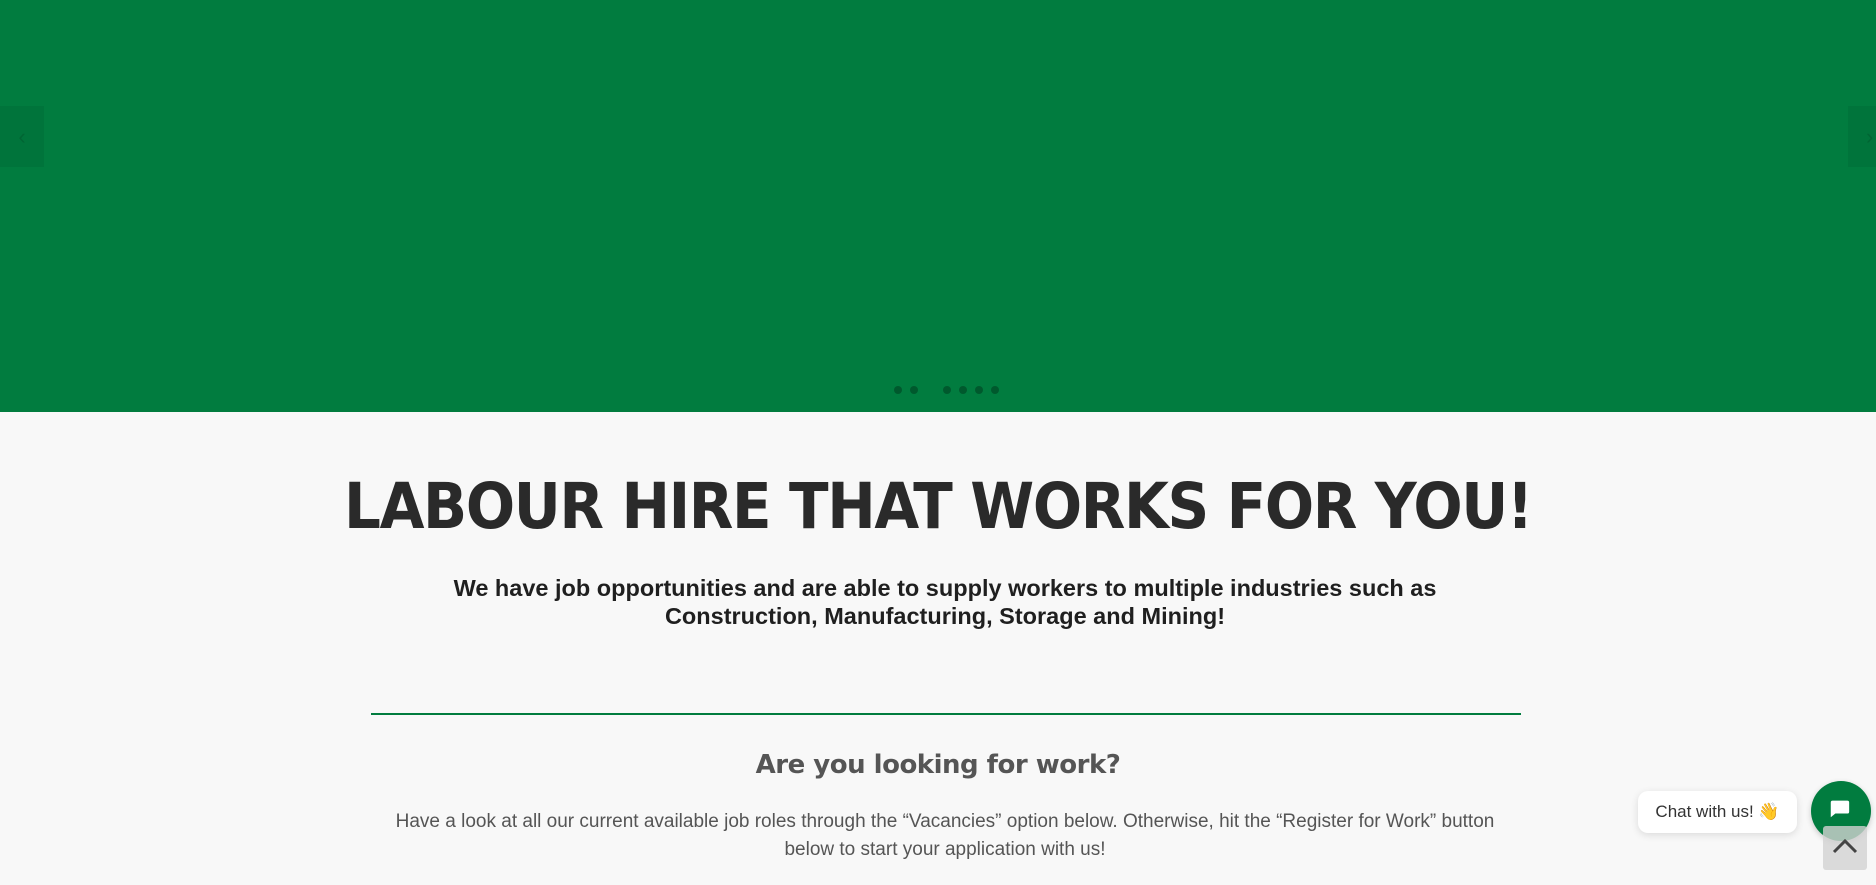  I want to click on slider-pagination, so click(938, 391).